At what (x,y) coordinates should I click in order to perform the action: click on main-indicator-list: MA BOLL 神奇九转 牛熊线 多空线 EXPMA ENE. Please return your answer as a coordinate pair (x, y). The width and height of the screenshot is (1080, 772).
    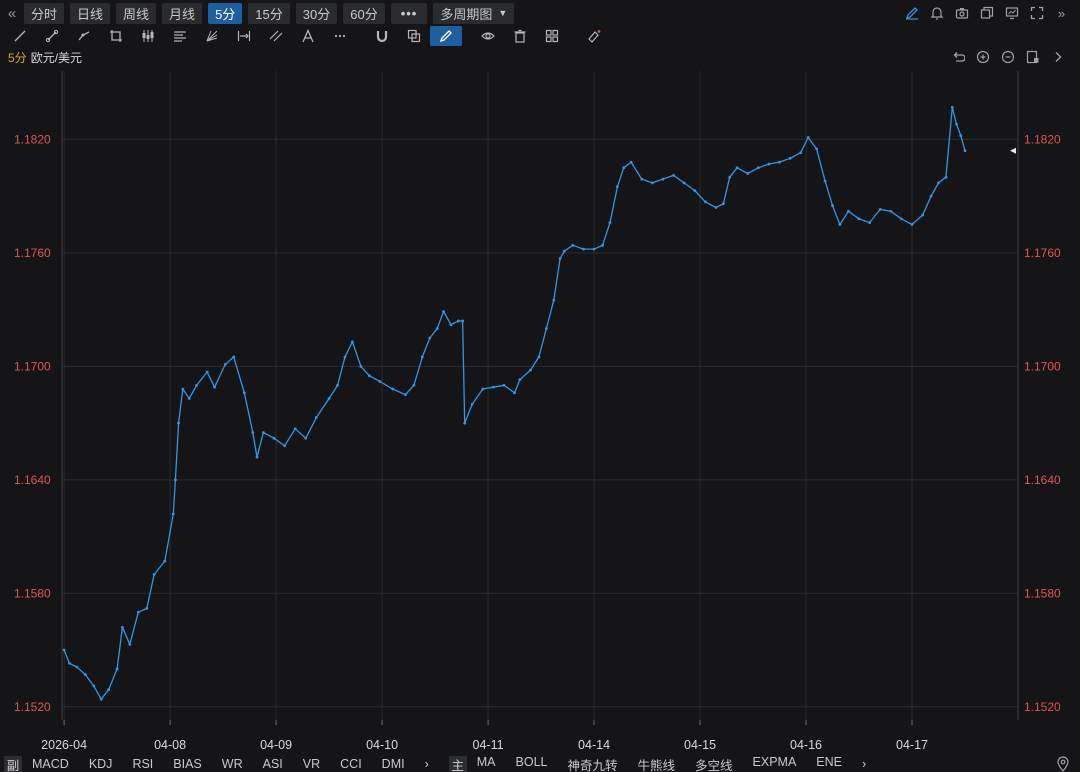
    Looking at the image, I should click on (659, 763).